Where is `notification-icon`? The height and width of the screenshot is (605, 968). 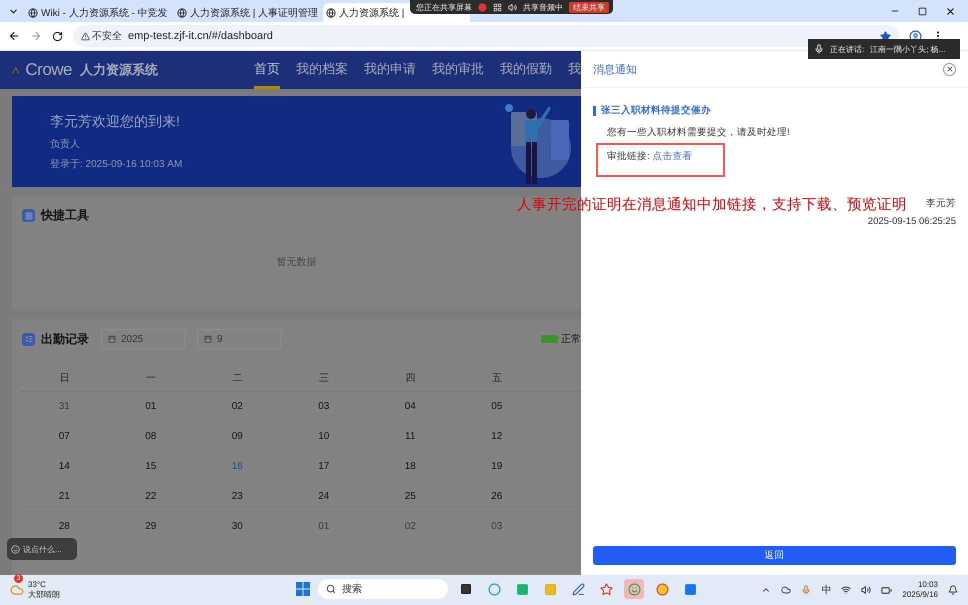
notification-icon is located at coordinates (953, 590).